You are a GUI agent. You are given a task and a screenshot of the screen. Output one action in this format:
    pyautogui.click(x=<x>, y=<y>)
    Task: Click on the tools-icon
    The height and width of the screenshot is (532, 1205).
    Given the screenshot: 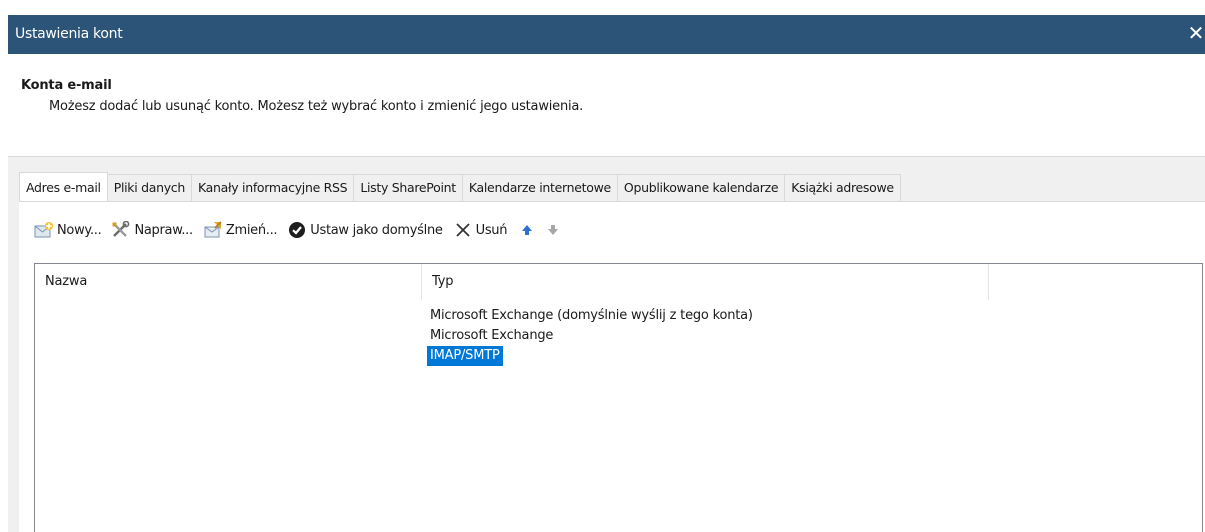 What is the action you would take?
    pyautogui.click(x=121, y=230)
    